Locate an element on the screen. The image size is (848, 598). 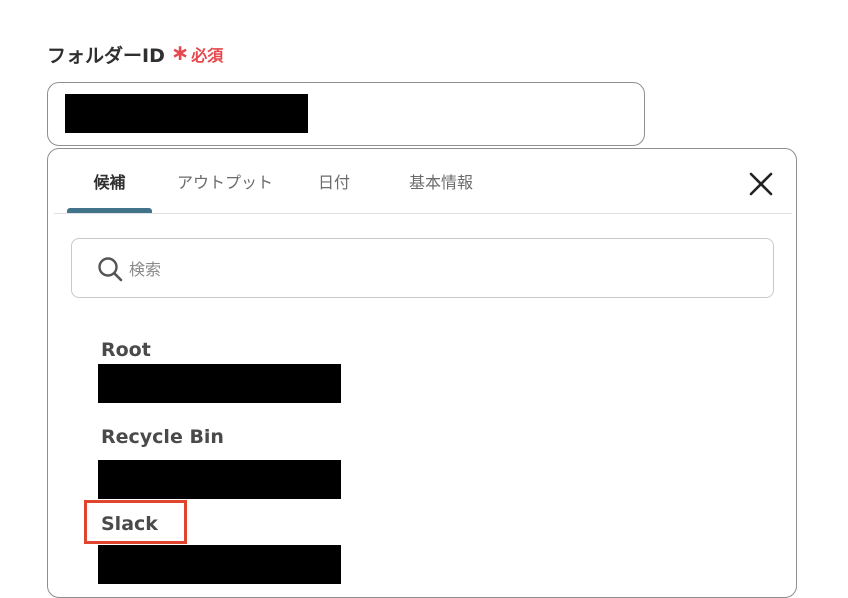
folder-item-root: Root is located at coordinates (248, 372).